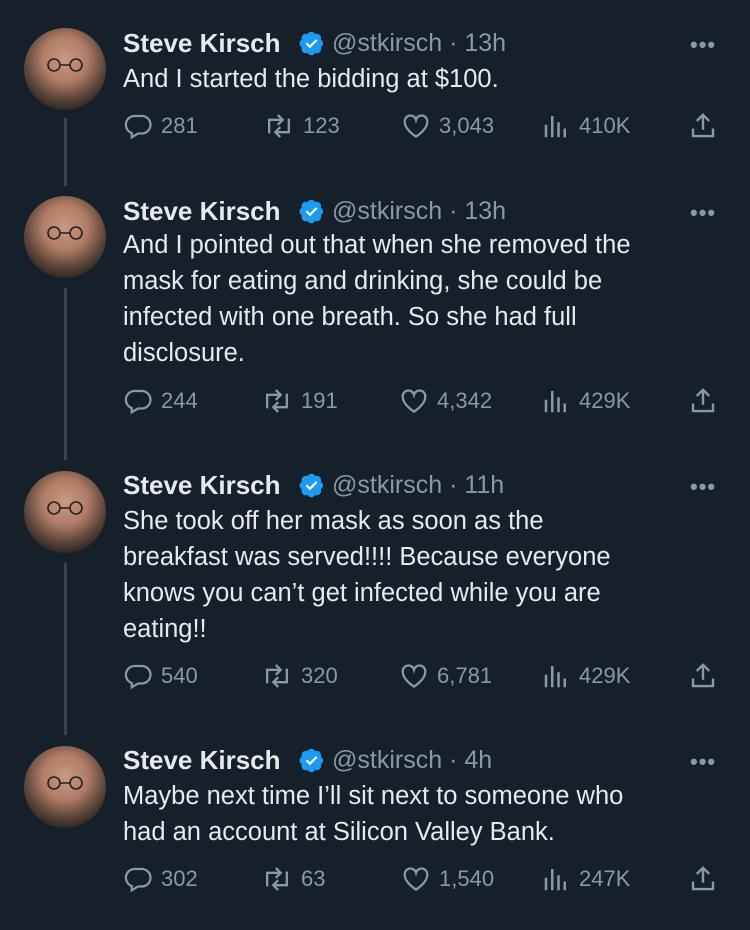  I want to click on author-name: Steve Kirsch, so click(202, 760).